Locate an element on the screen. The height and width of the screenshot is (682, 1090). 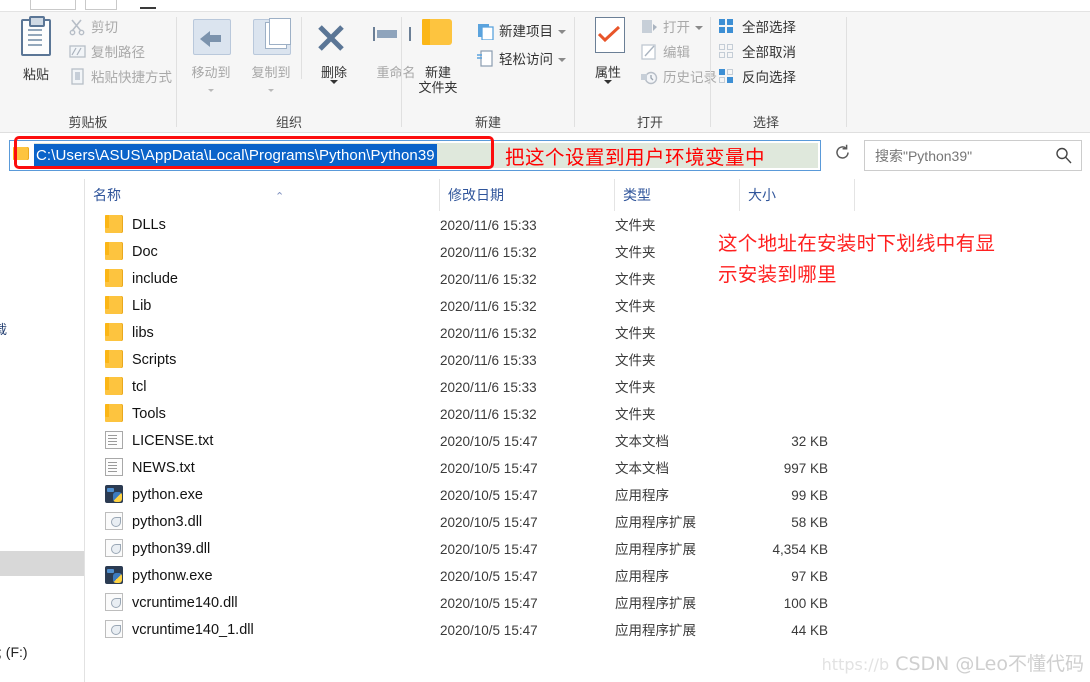
move-to-button: 移动到 is located at coordinates (211, 55).